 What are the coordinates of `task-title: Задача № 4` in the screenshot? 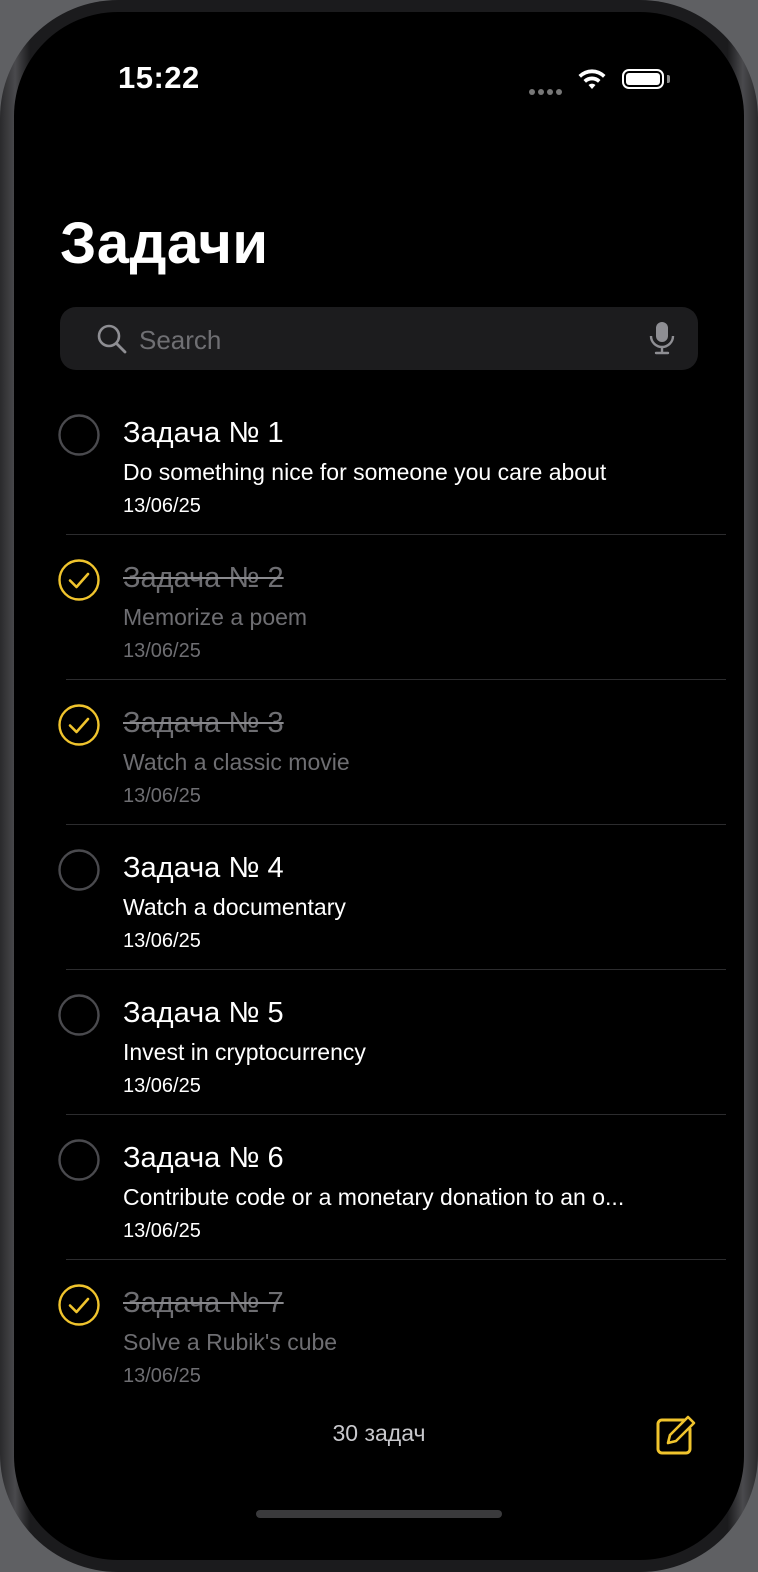 It's located at (203, 868).